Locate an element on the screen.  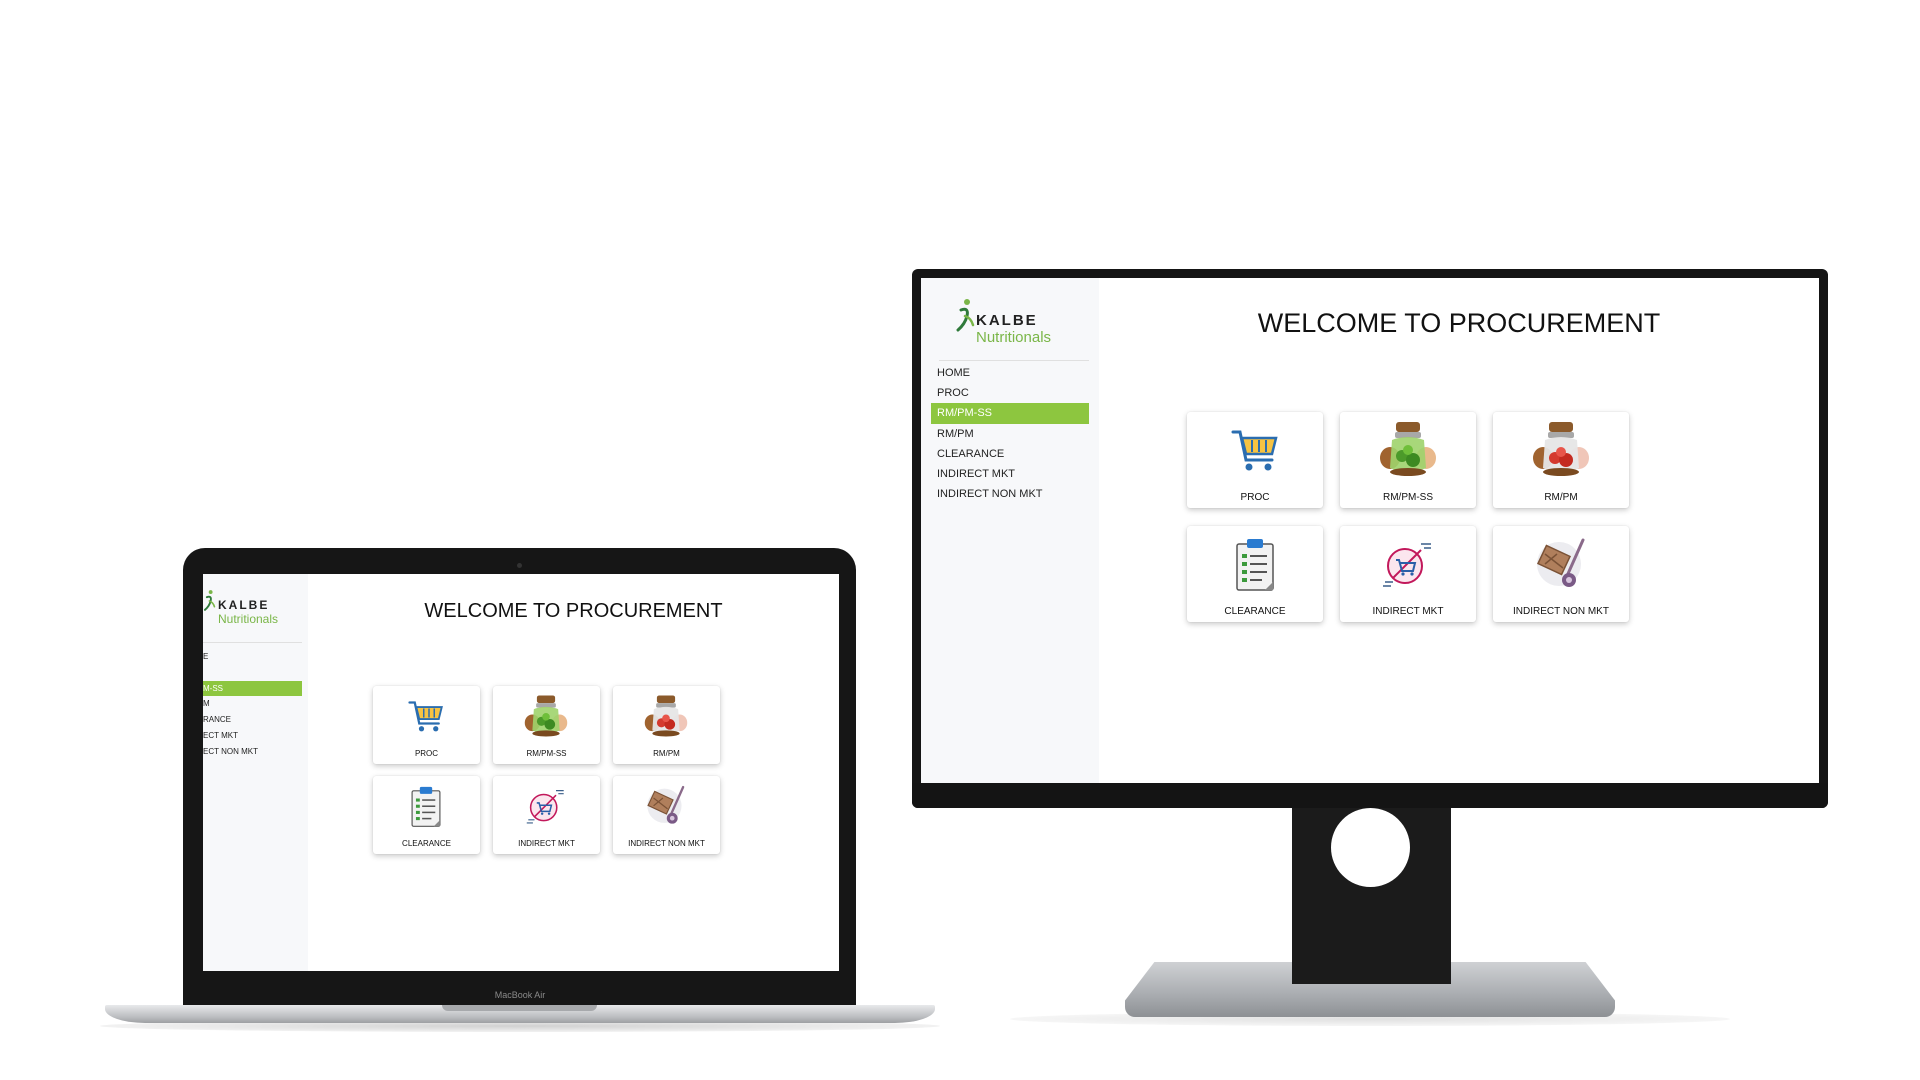
sidebar-item-indirect-mkt: INDIRECT MKT is located at coordinates (1010, 474).